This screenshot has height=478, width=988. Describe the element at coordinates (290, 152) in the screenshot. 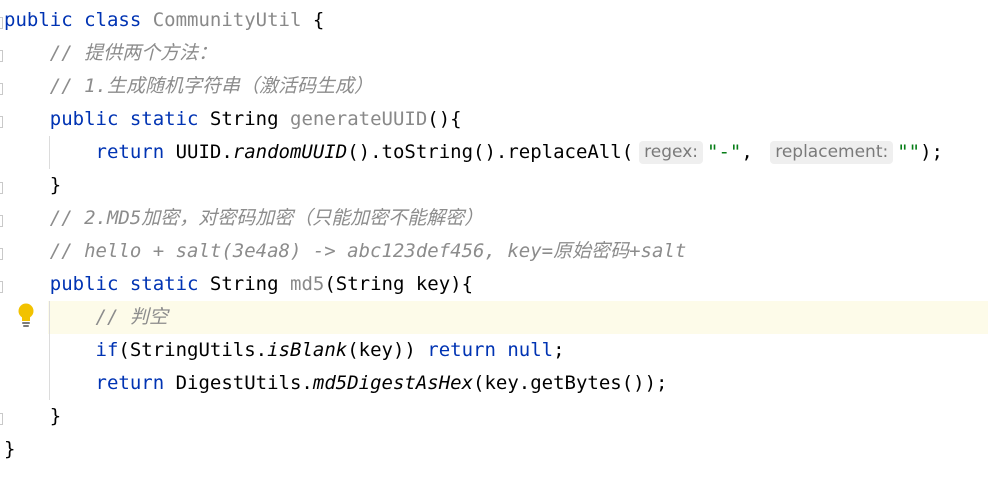

I see `code-token: randomUUID` at that location.